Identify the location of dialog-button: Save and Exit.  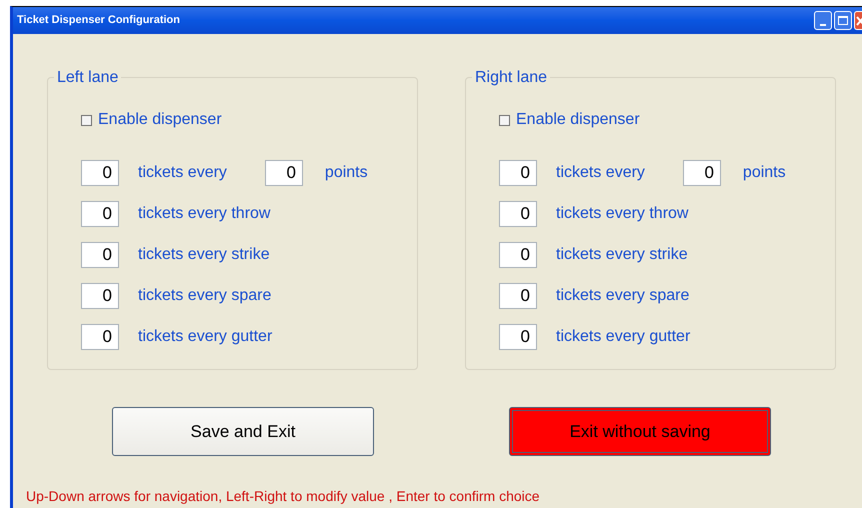
(243, 431).